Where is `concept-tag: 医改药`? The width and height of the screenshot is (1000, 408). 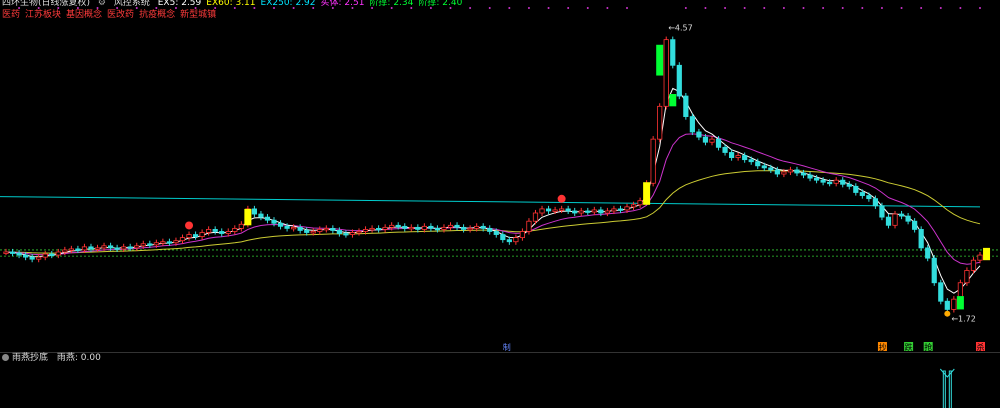 concept-tag: 医改药 is located at coordinates (120, 15).